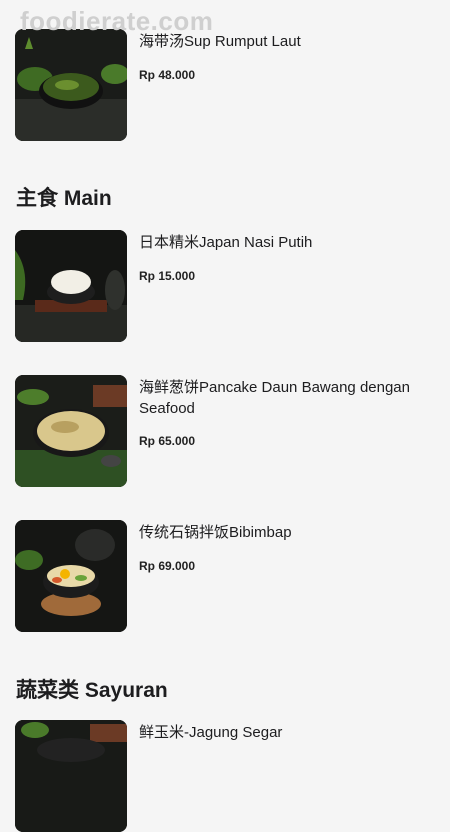  What do you see at coordinates (167, 566) in the screenshot?
I see `menu-item-price: Rp 69.000` at bounding box center [167, 566].